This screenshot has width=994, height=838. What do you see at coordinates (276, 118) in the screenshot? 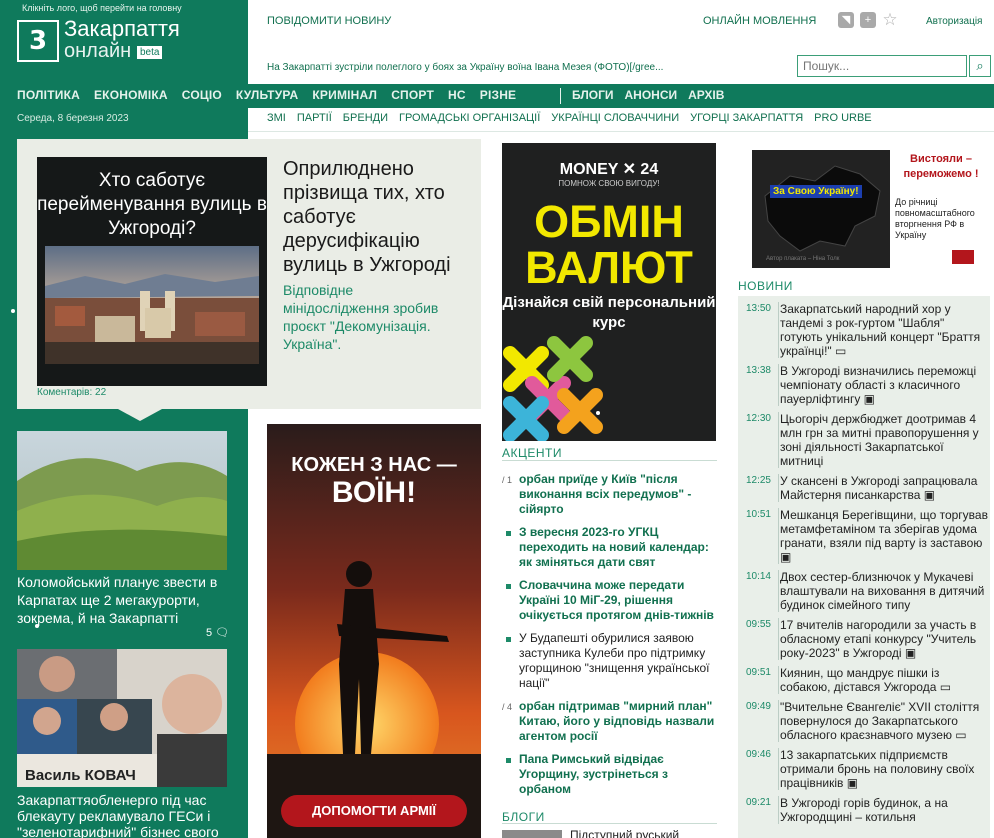
I see `subnav-item-media: ЗМІ` at bounding box center [276, 118].